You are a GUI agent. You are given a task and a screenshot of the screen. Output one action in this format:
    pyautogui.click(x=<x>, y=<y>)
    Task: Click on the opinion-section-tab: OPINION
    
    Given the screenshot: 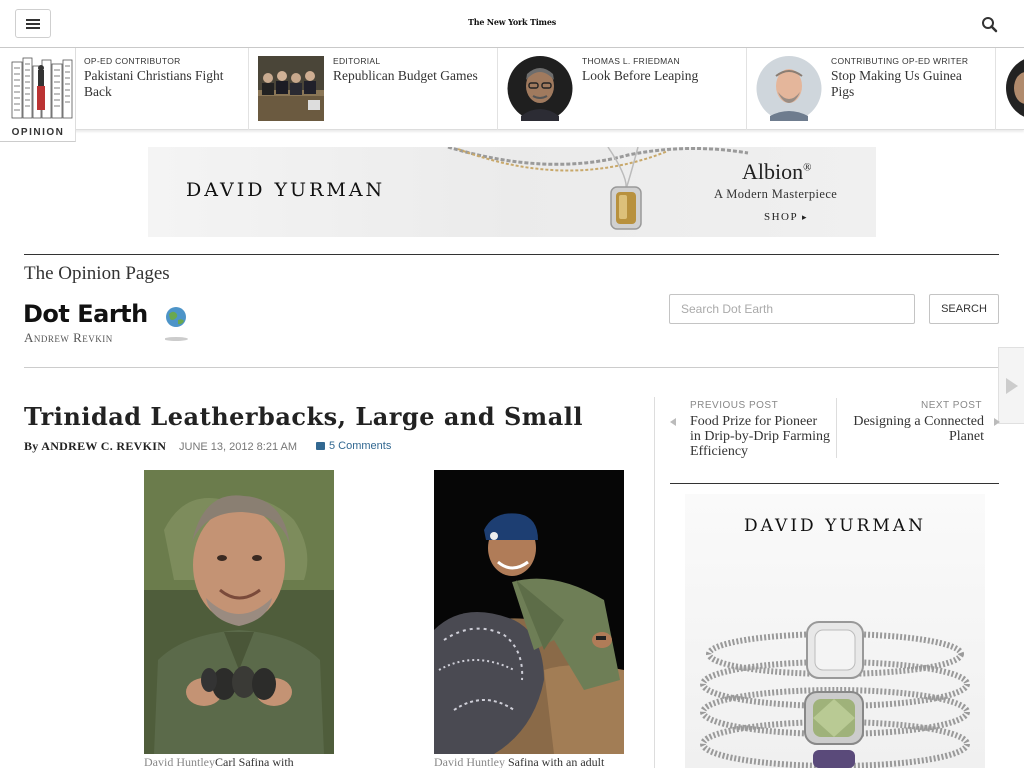 What is the action you would take?
    pyautogui.click(x=38, y=95)
    